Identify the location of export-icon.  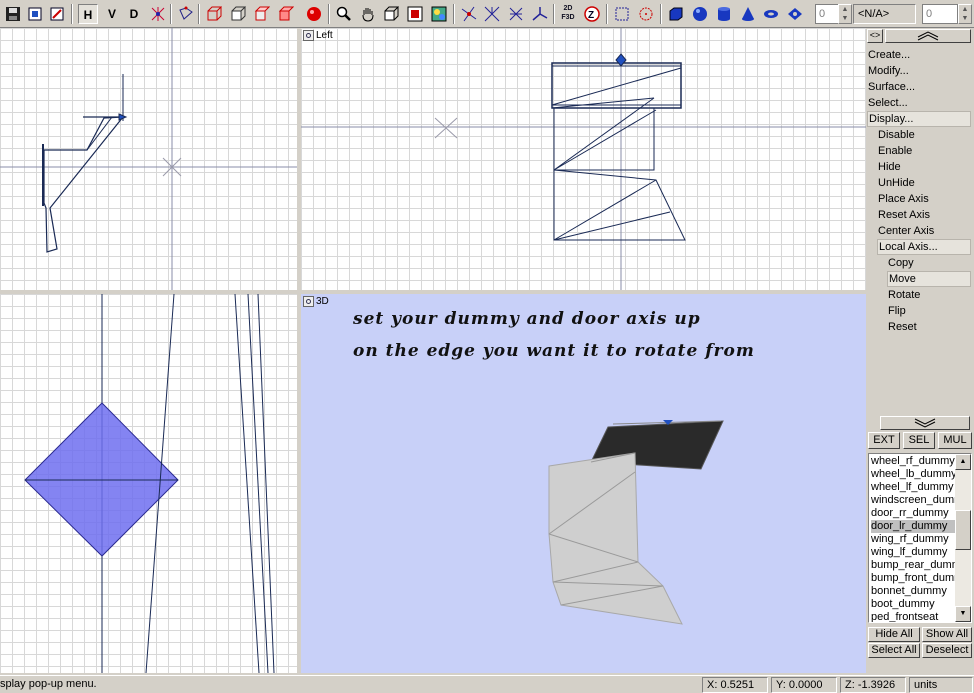
(57, 14).